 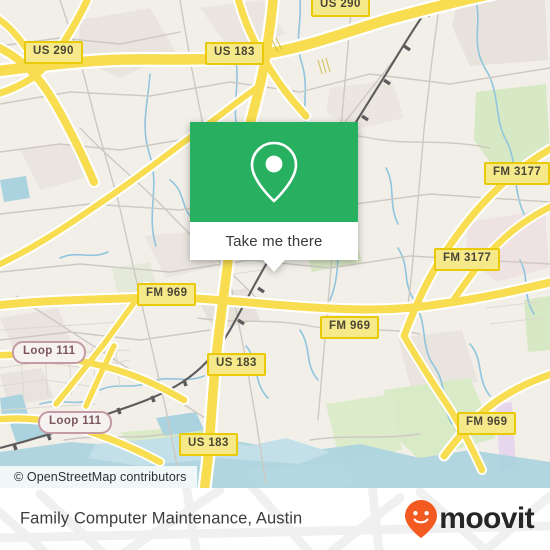 I want to click on map-pin-icon, so click(x=274, y=172).